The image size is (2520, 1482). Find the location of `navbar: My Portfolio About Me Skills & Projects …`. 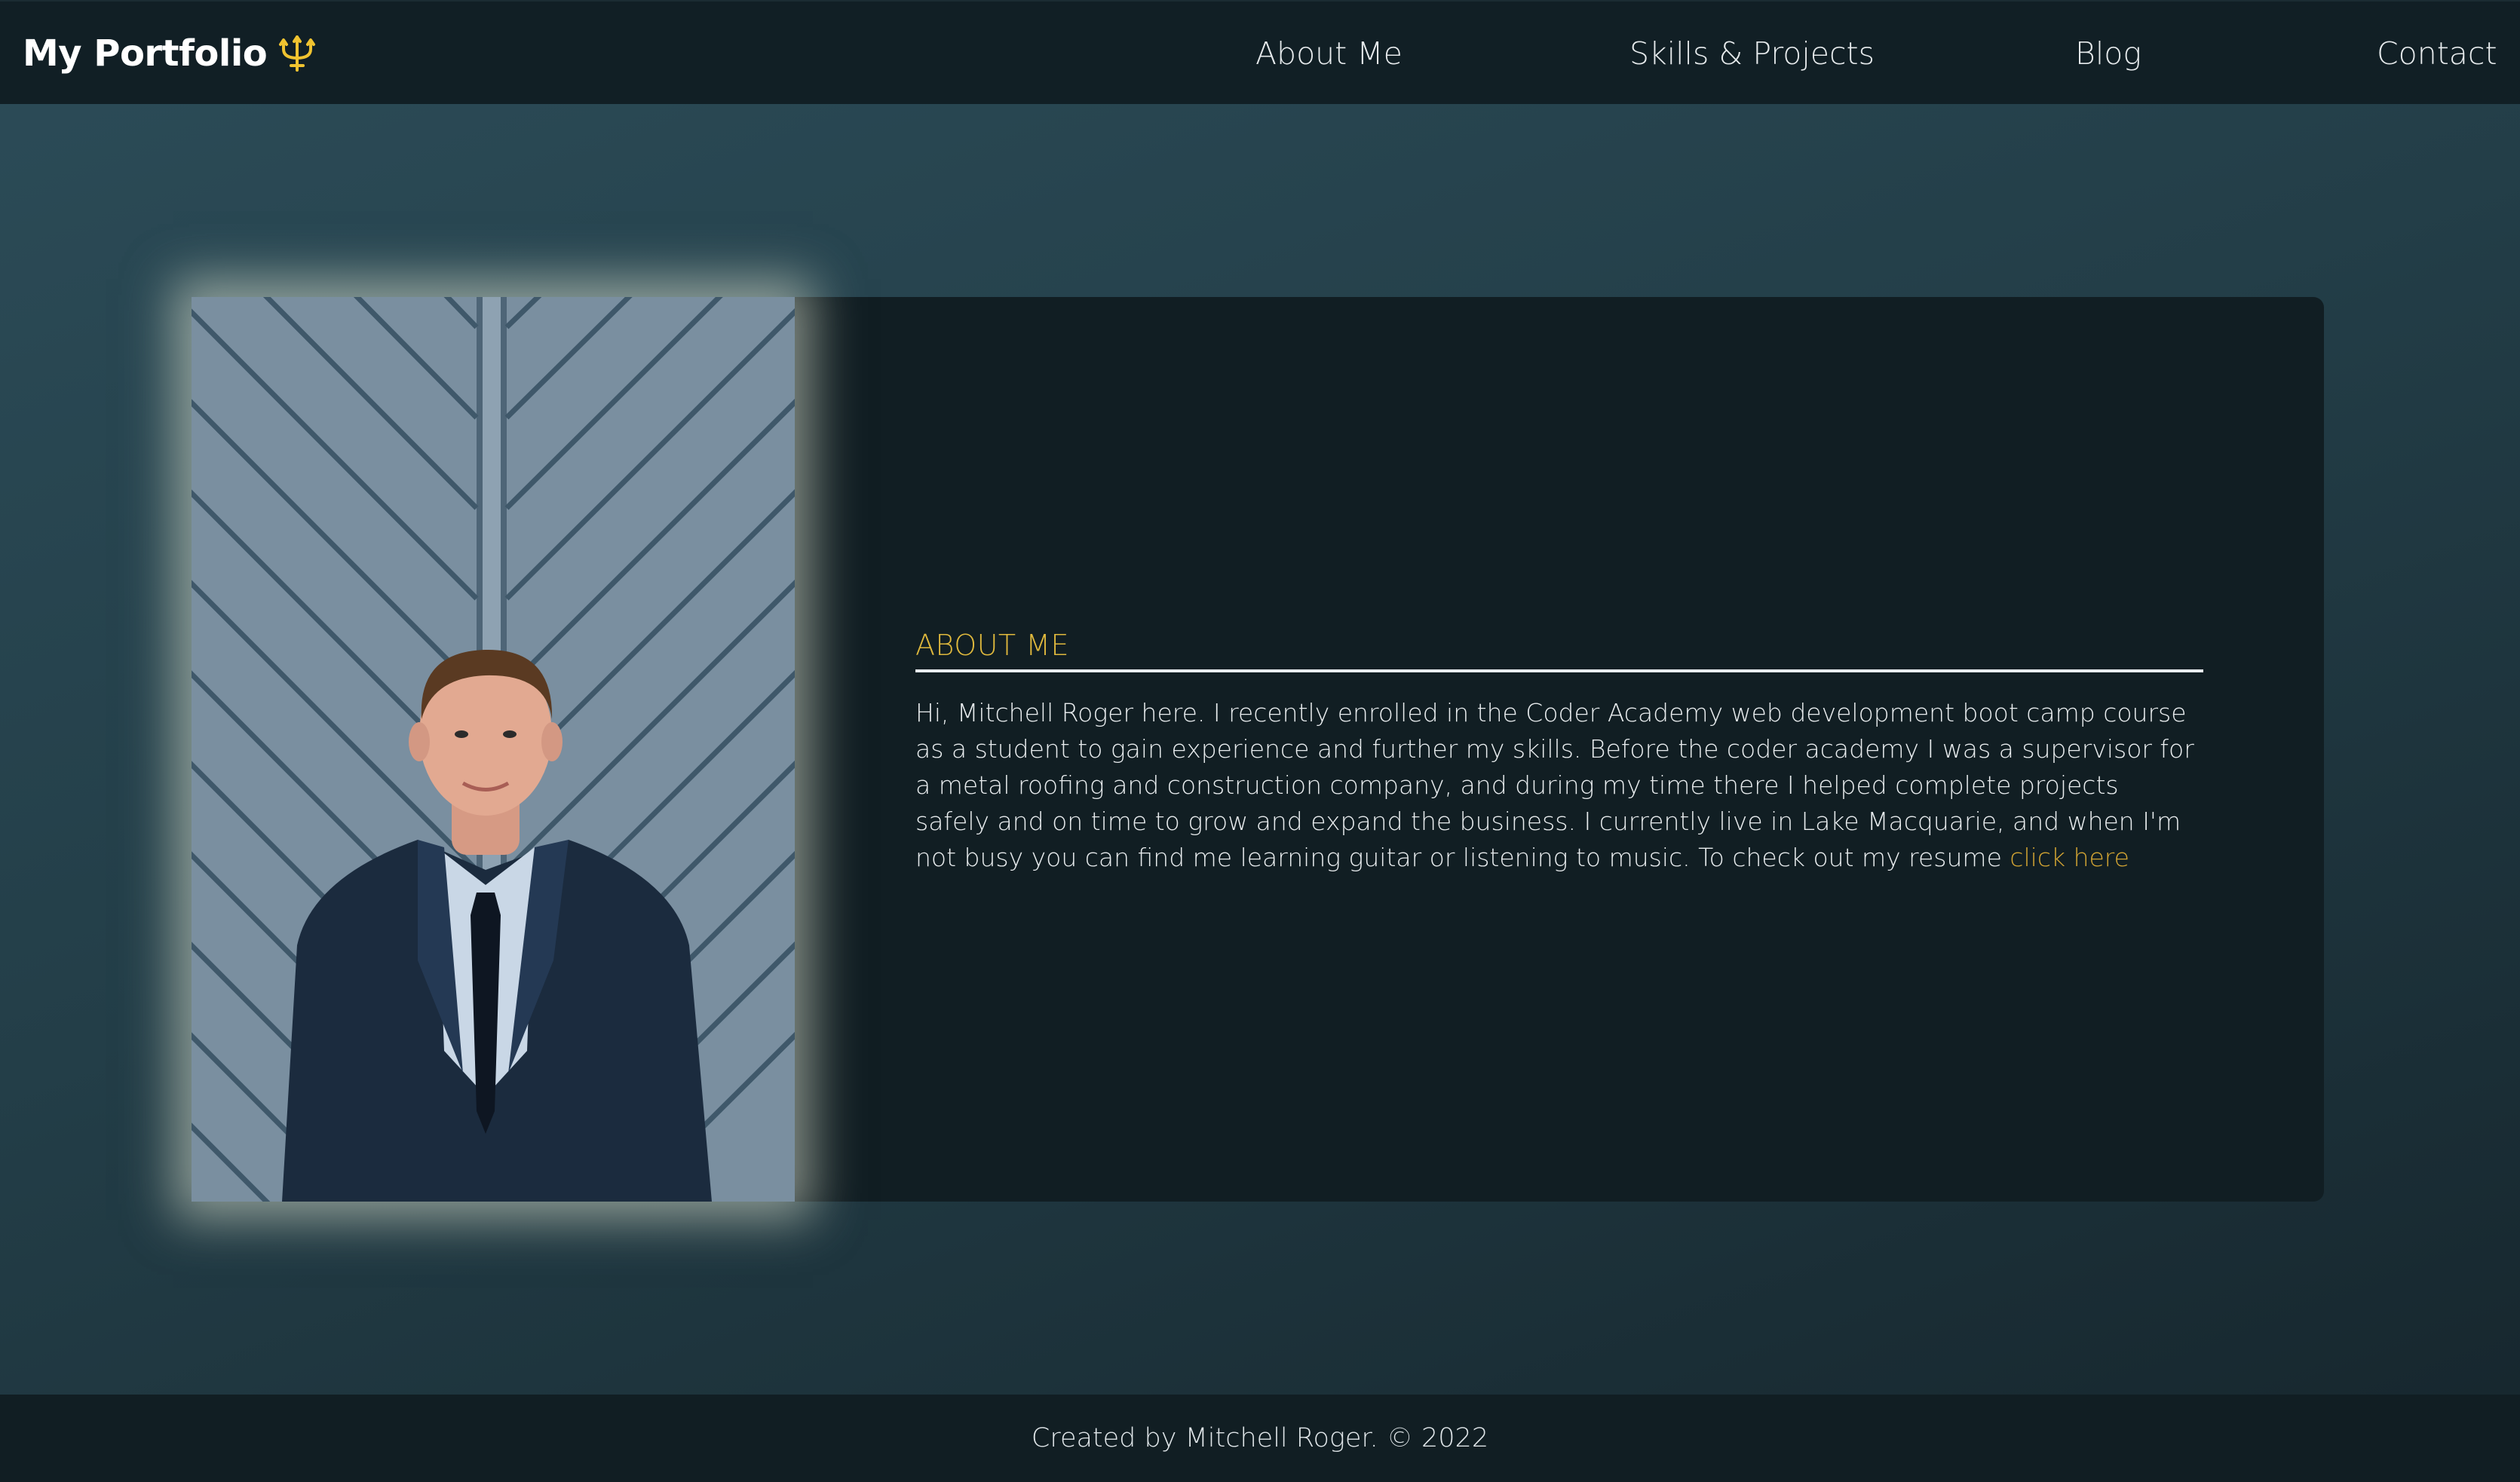

navbar: My Portfolio About Me Skills & Projects … is located at coordinates (1260, 52).